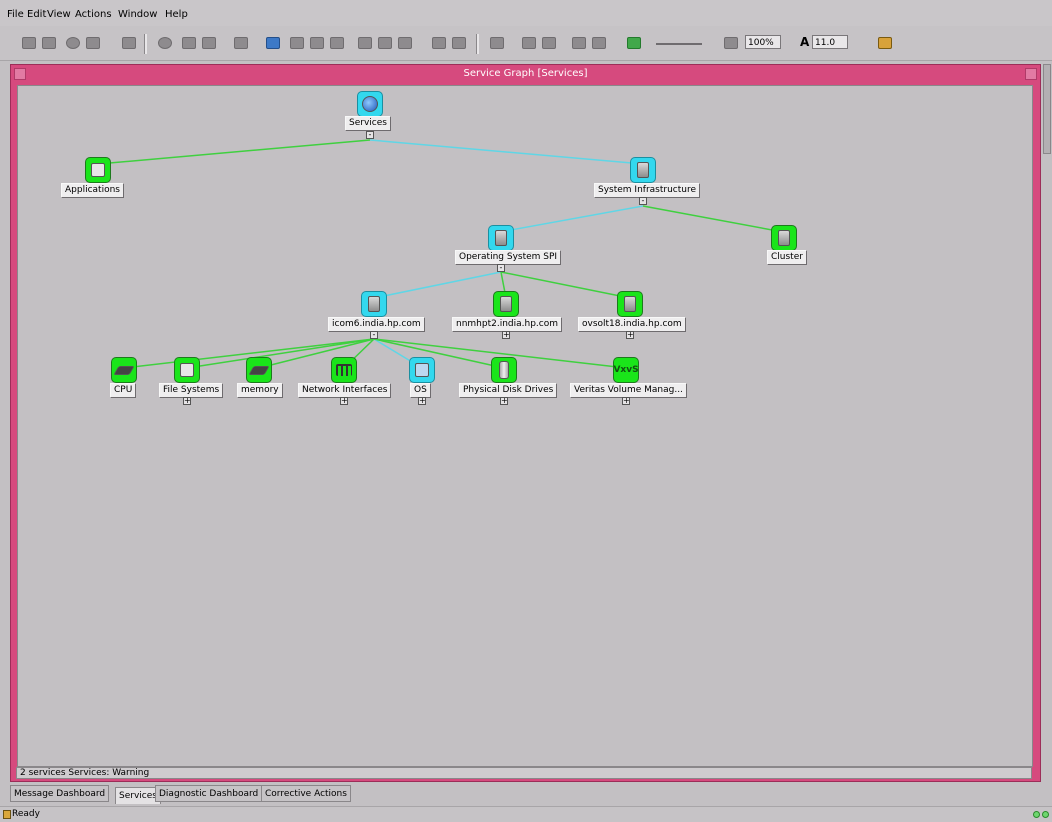 This screenshot has width=1052, height=822. What do you see at coordinates (93, 43) in the screenshot?
I see `folder-icon` at bounding box center [93, 43].